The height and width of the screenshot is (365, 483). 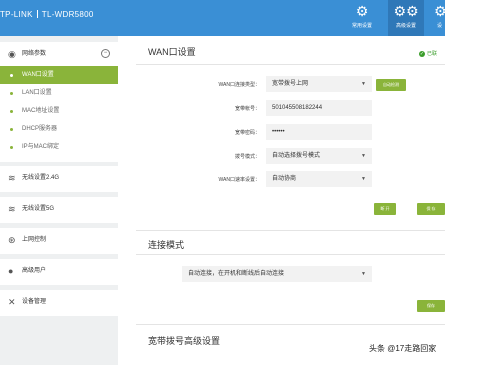 What do you see at coordinates (59, 210) in the screenshot?
I see `sidebar-group-wifi5: ≋ 无线设置5G` at bounding box center [59, 210].